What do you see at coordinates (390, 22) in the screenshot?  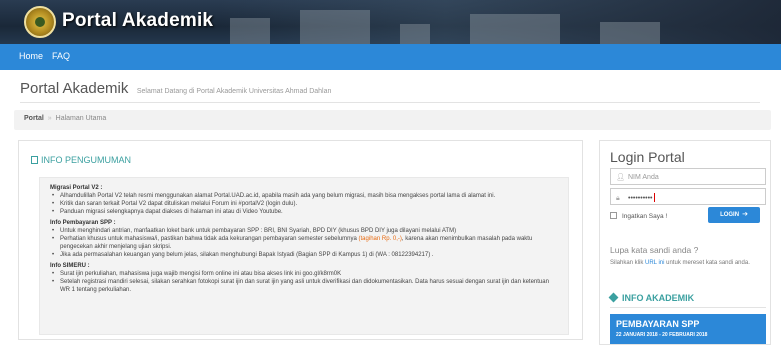 I see `header-banner: Portal Akademik` at bounding box center [390, 22].